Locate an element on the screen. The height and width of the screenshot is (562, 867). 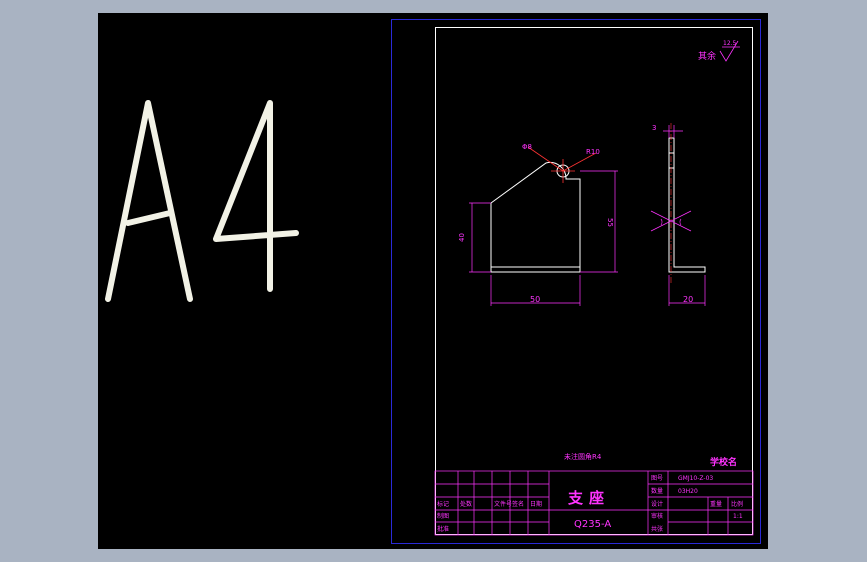
sheet-label: 共张 is located at coordinates (657, 529).